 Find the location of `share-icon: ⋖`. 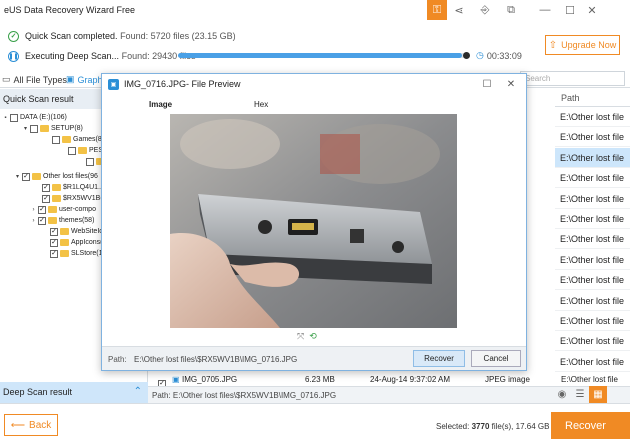

share-icon: ⋖ is located at coordinates (459, 10).